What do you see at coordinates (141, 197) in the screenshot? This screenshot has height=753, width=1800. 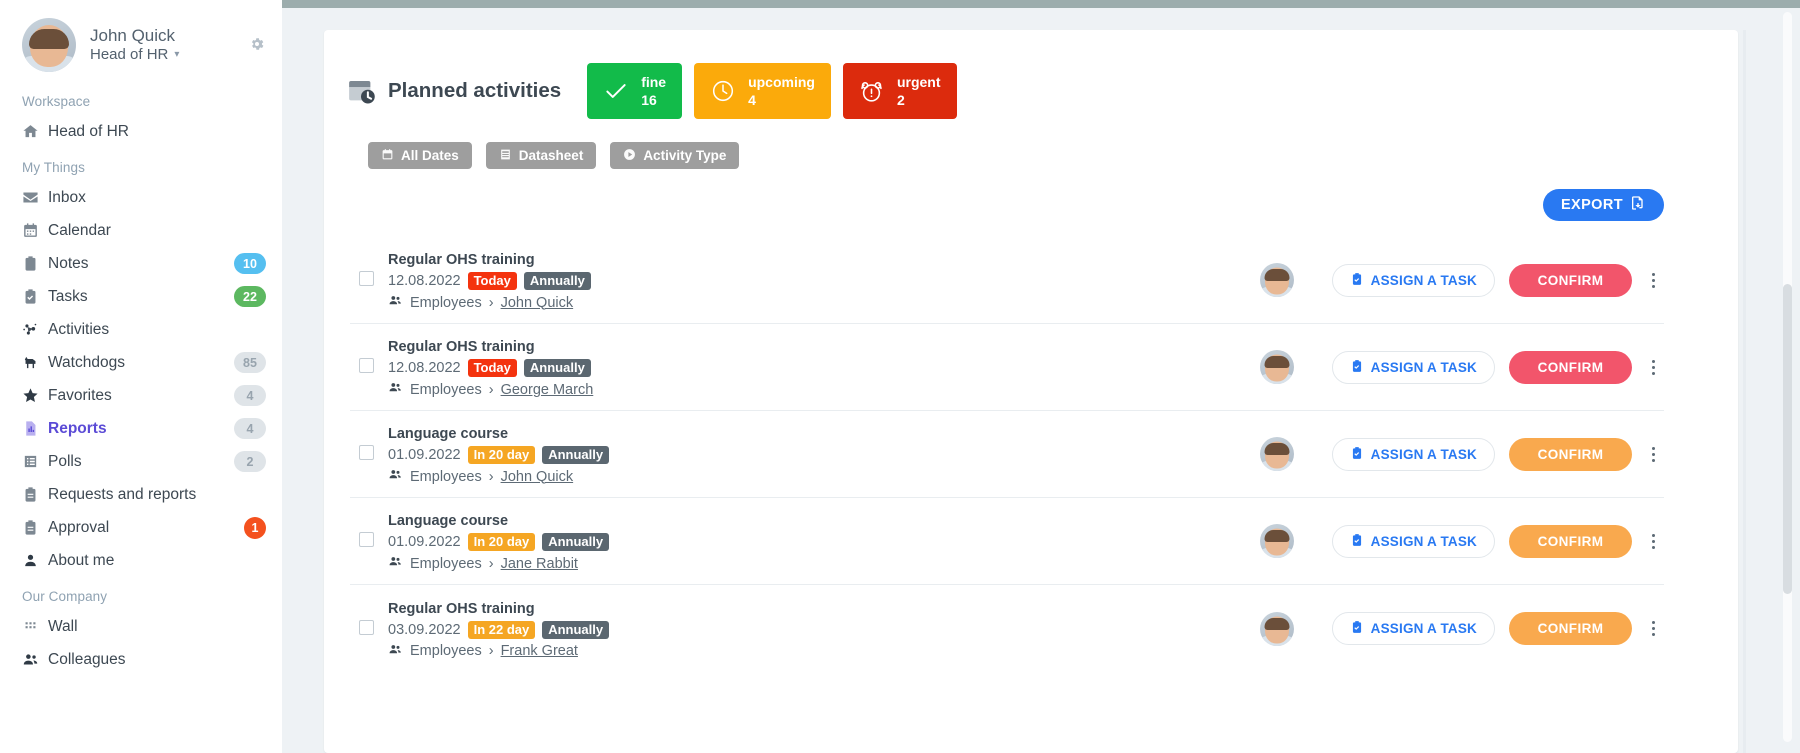 I see `sidebar-item-inbox: Inbox` at bounding box center [141, 197].